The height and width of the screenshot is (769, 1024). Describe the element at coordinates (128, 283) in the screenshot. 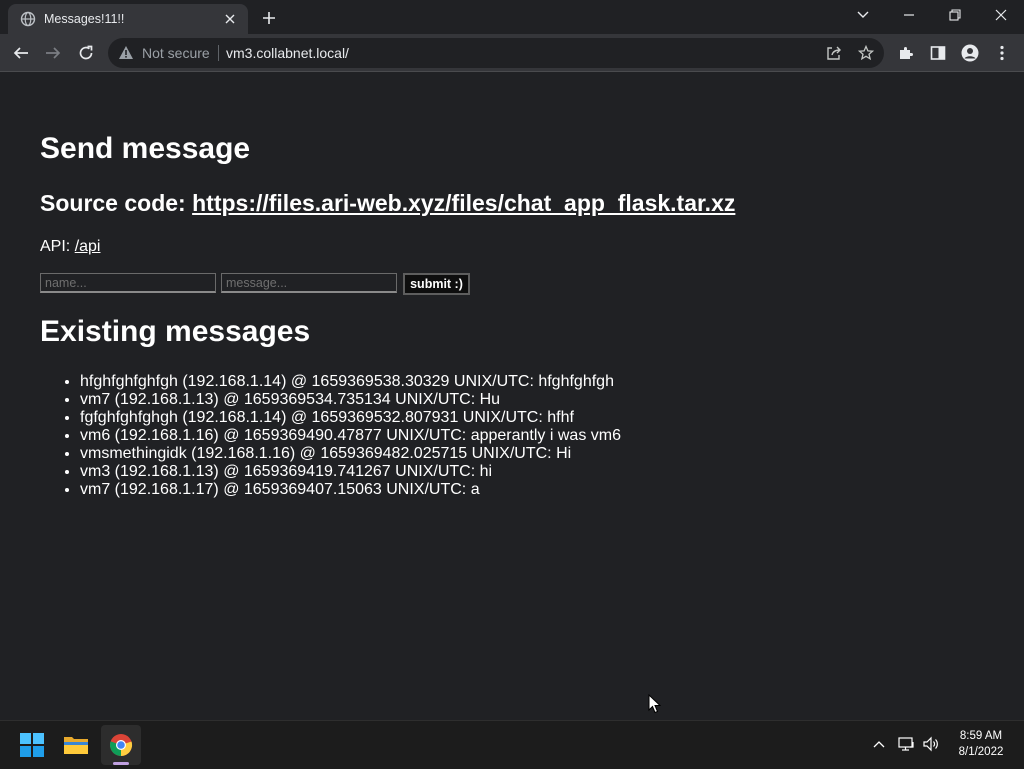

I see `name-input` at that location.